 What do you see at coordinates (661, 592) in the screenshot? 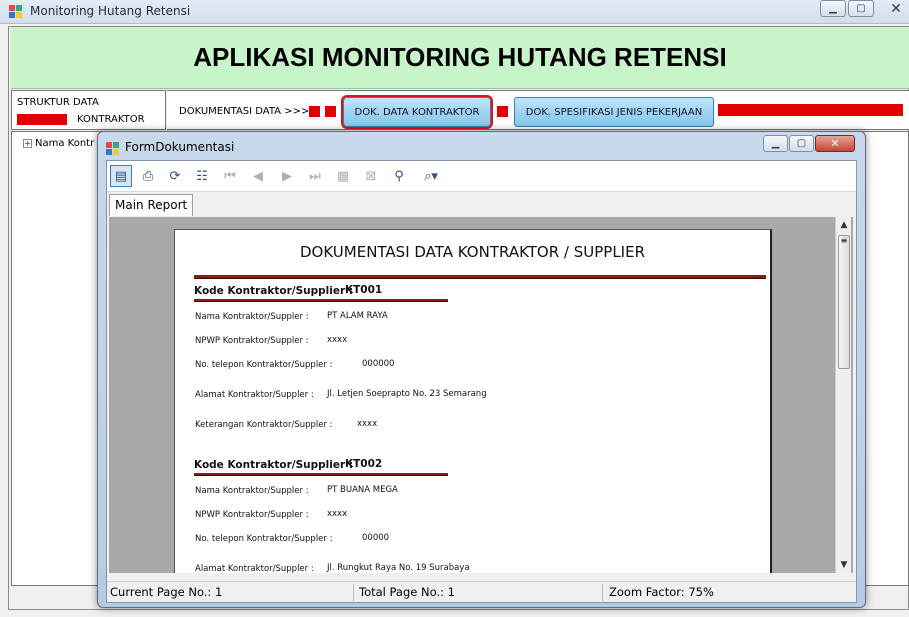
I see `zoom-status: Zoom Factor: 75%` at bounding box center [661, 592].